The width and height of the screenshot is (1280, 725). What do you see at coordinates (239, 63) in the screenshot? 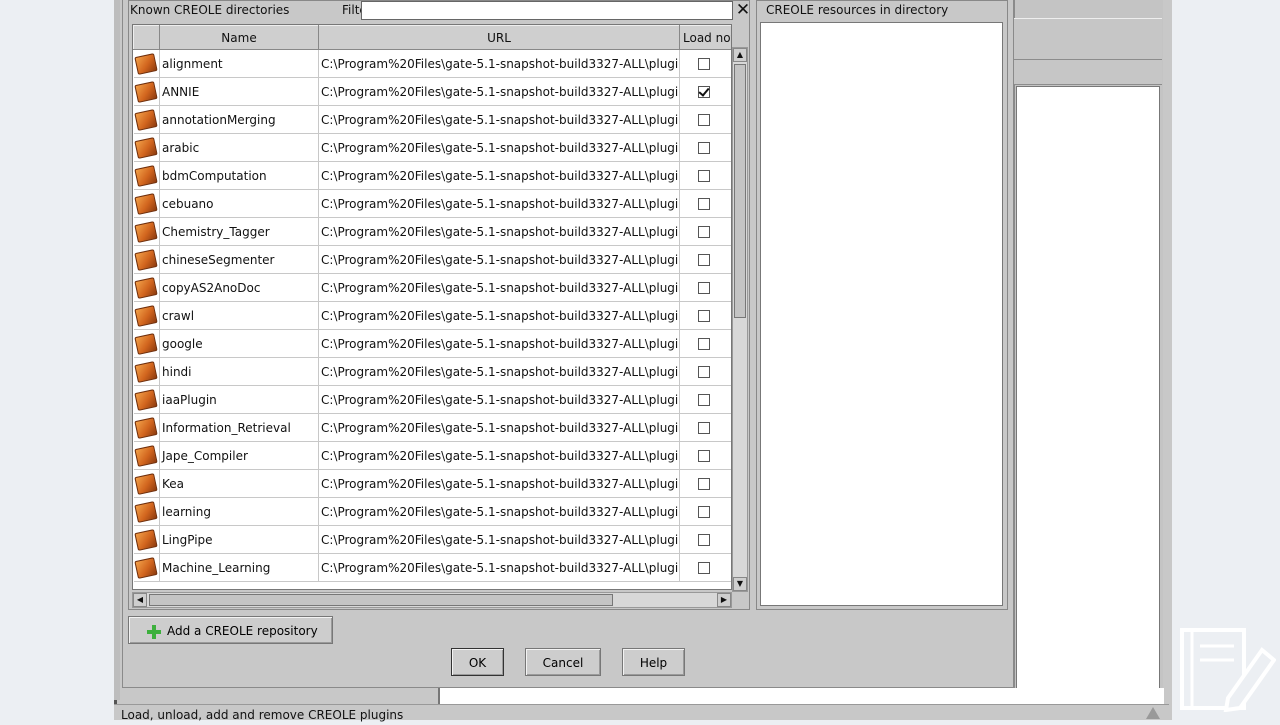
I see `plugin-name-cell: alignment` at bounding box center [239, 63].